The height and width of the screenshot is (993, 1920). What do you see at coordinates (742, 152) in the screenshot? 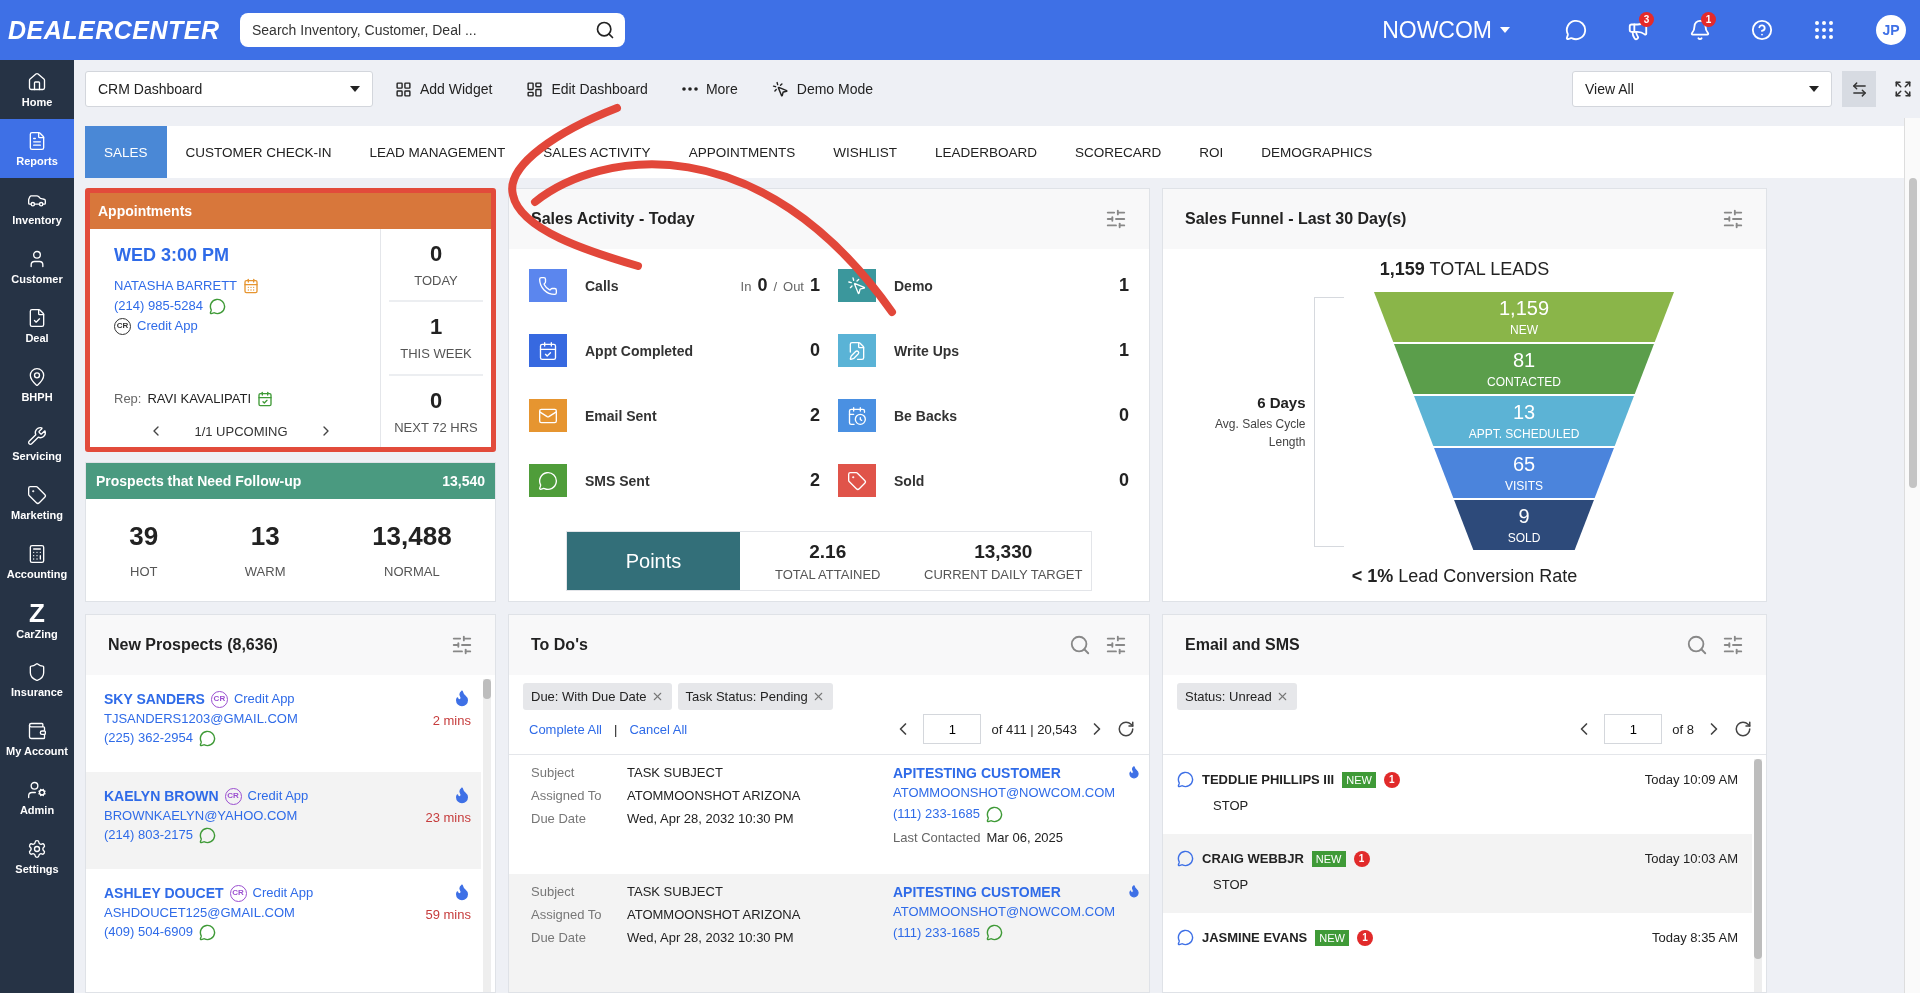
I see `tab: APPOINTMENTS` at bounding box center [742, 152].